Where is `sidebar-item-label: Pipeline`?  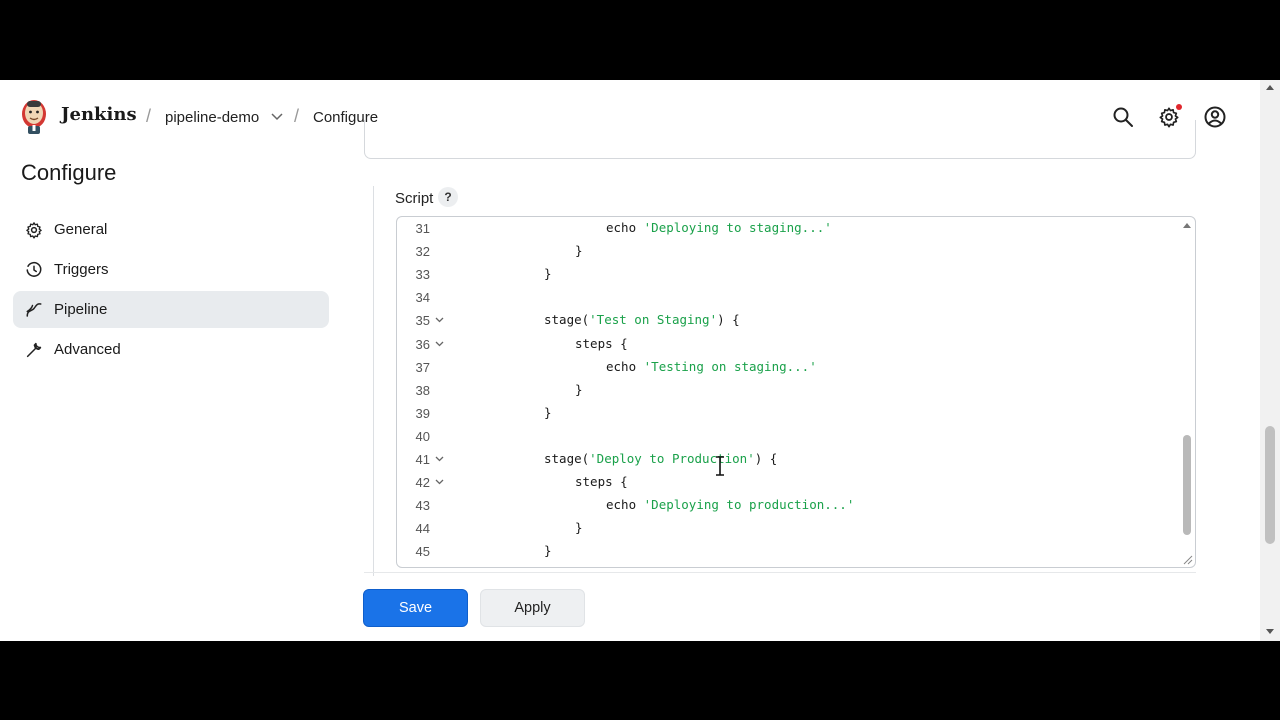
sidebar-item-label: Pipeline is located at coordinates (81, 309).